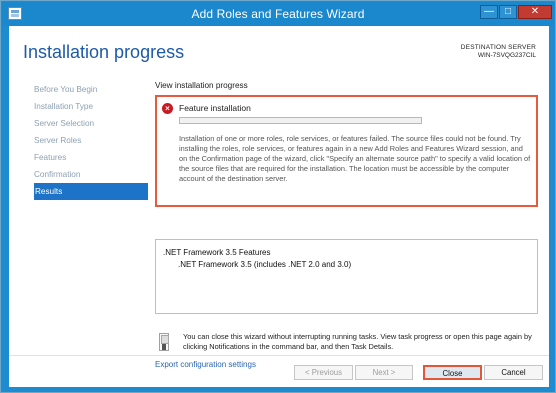 The height and width of the screenshot is (393, 556). What do you see at coordinates (215, 108) in the screenshot?
I see `feature-installation-status: Feature installation` at bounding box center [215, 108].